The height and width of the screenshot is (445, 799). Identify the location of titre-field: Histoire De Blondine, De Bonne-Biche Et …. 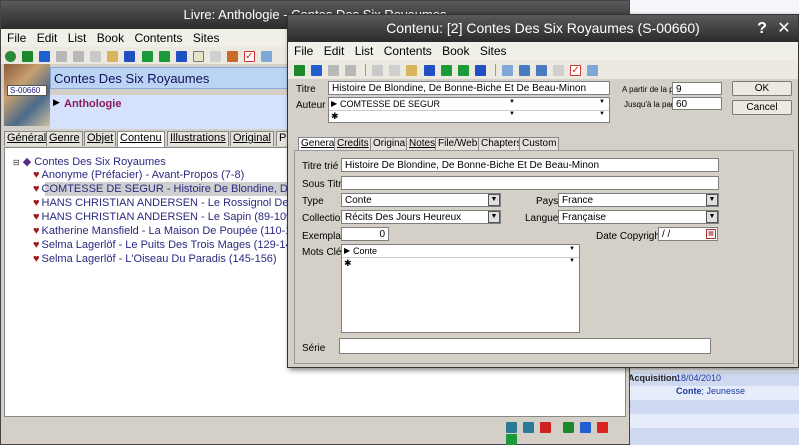
(469, 88).